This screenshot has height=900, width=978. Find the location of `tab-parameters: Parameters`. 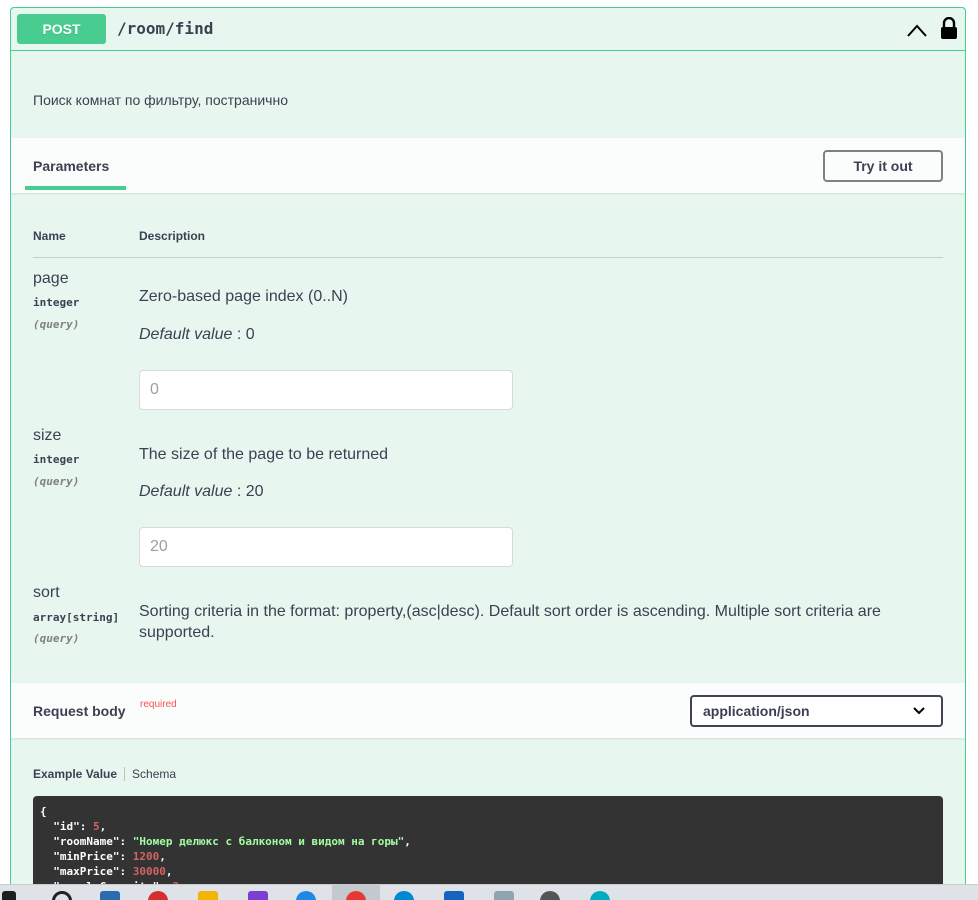

tab-parameters: Parameters is located at coordinates (71, 166).